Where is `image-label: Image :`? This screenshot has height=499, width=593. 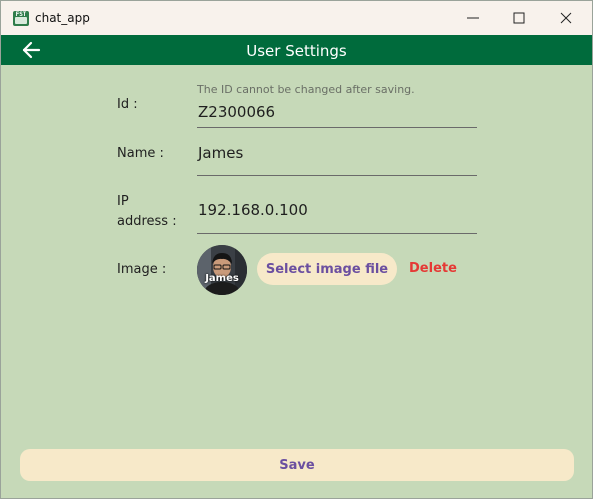 image-label: Image : is located at coordinates (142, 269).